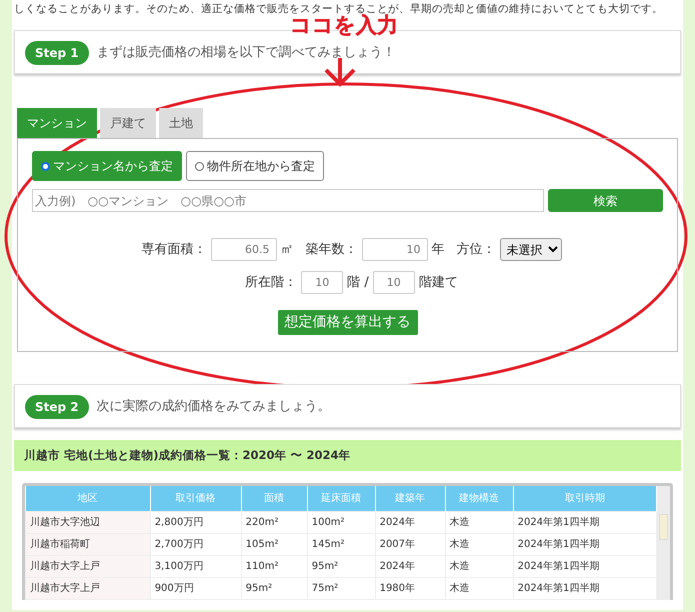  Describe the element at coordinates (663, 543) in the screenshot. I see `scrollbar` at that location.